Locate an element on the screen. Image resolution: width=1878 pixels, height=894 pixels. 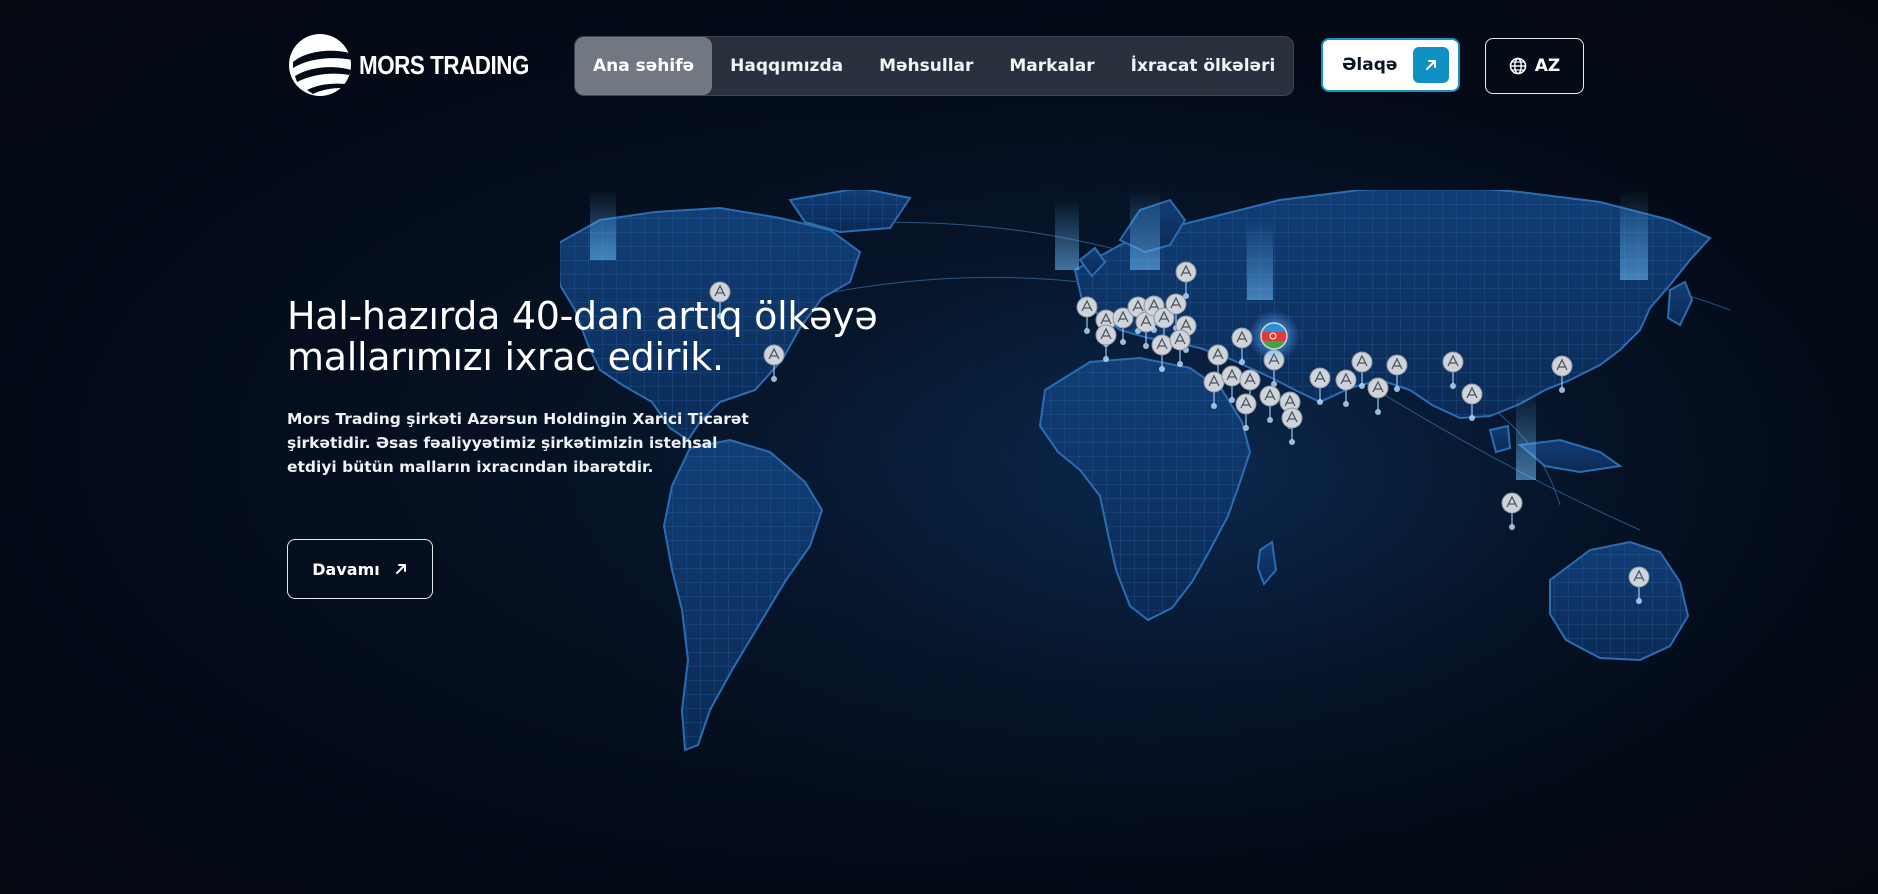
nav-item-export-countries: İxracat ölkələri is located at coordinates (1203, 66).